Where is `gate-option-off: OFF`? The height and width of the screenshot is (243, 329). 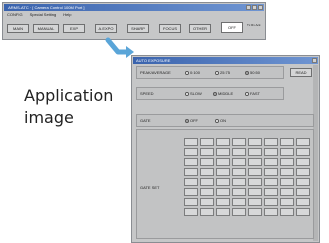
gate-option-off: OFF is located at coordinates (191, 120).